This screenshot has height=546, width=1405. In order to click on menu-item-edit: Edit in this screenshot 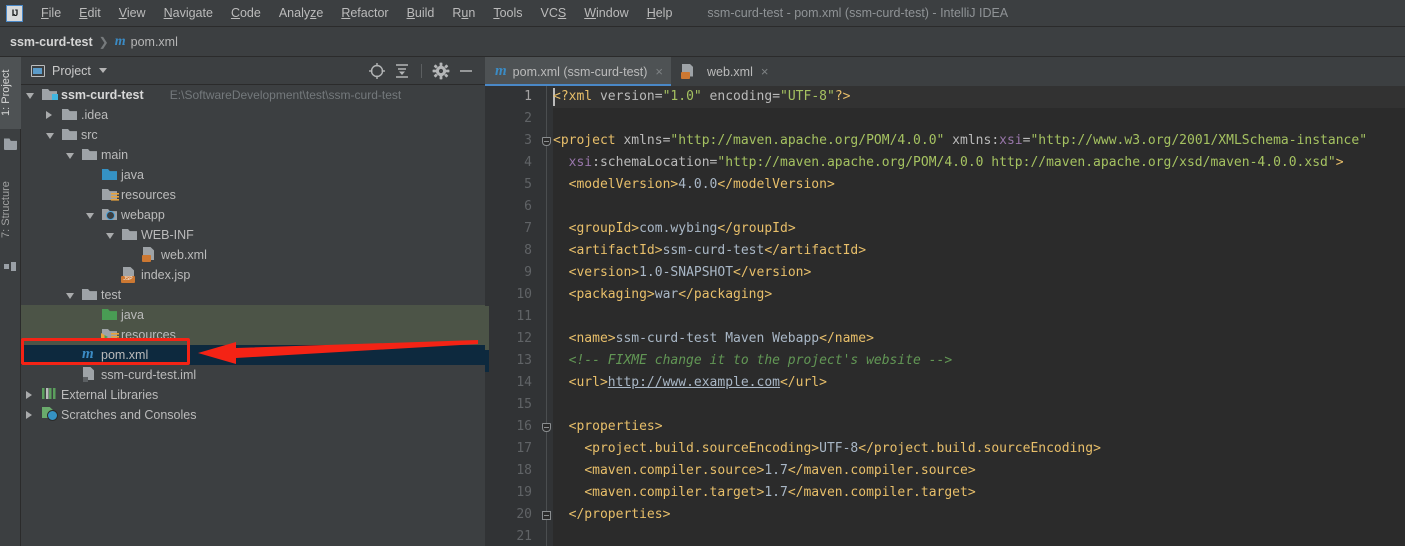, I will do `click(90, 13)`.